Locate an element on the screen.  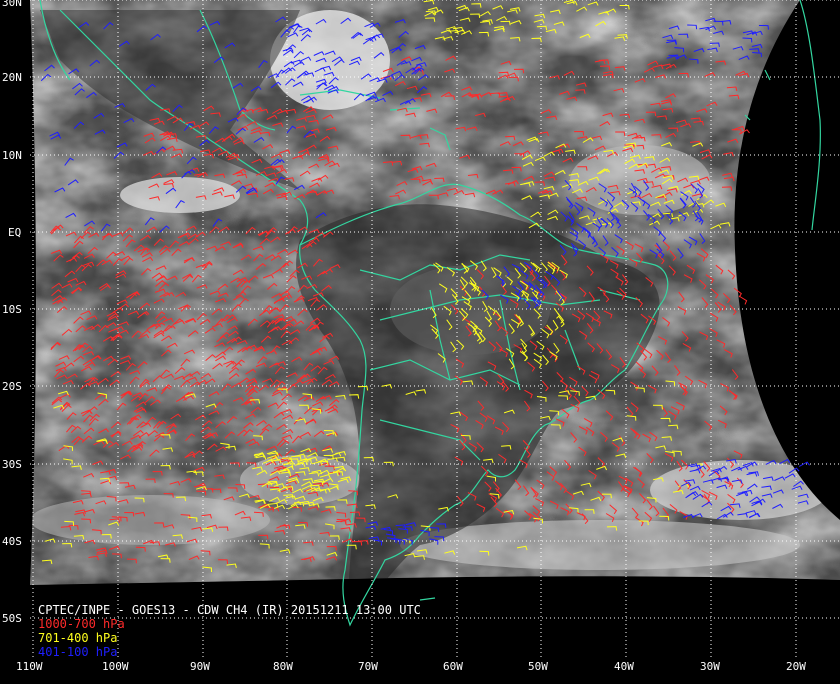
lon-label-70w: 70W is located at coordinates (368, 666).